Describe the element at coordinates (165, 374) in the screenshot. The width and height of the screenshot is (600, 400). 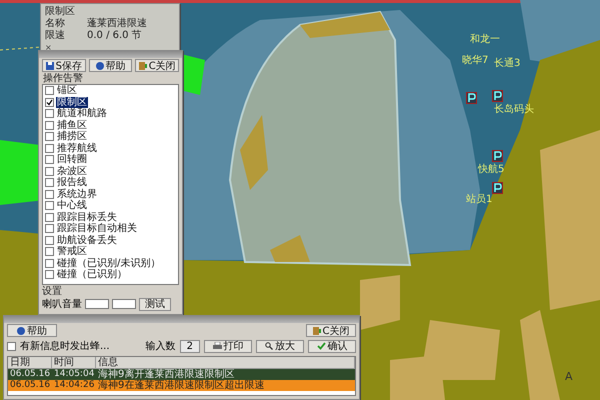
I see `table-cell-text: 海神9离开蓬莱西港限速限制区` at that location.